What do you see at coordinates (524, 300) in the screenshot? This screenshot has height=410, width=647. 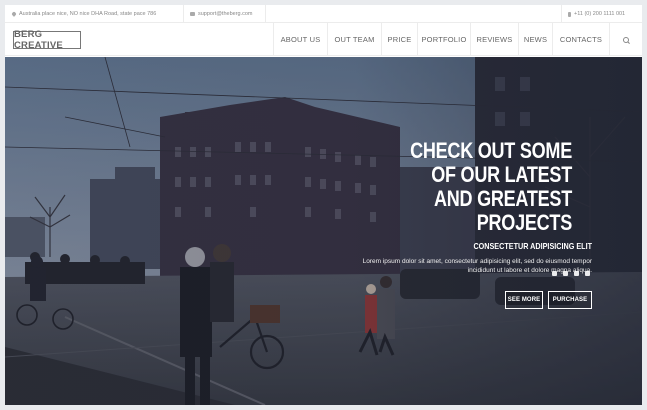 I see `see-more-button: SEE MORE` at bounding box center [524, 300].